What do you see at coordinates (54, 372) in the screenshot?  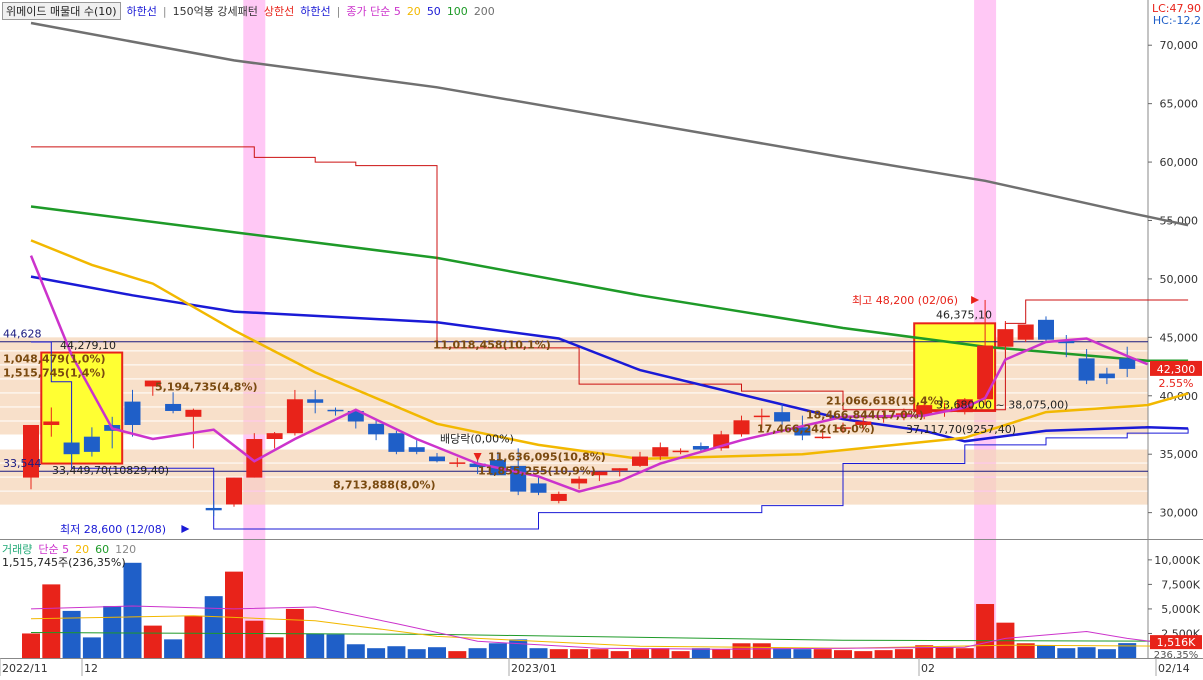 I see `volume-profile-label: 1,515,745(1,4%)` at bounding box center [54, 372].